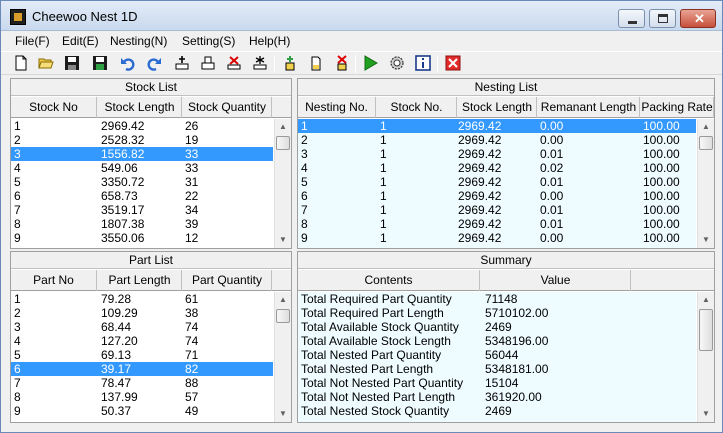  What do you see at coordinates (142, 154) in the screenshot?
I see `stock-list-row: 3 1556.82 33` at bounding box center [142, 154].